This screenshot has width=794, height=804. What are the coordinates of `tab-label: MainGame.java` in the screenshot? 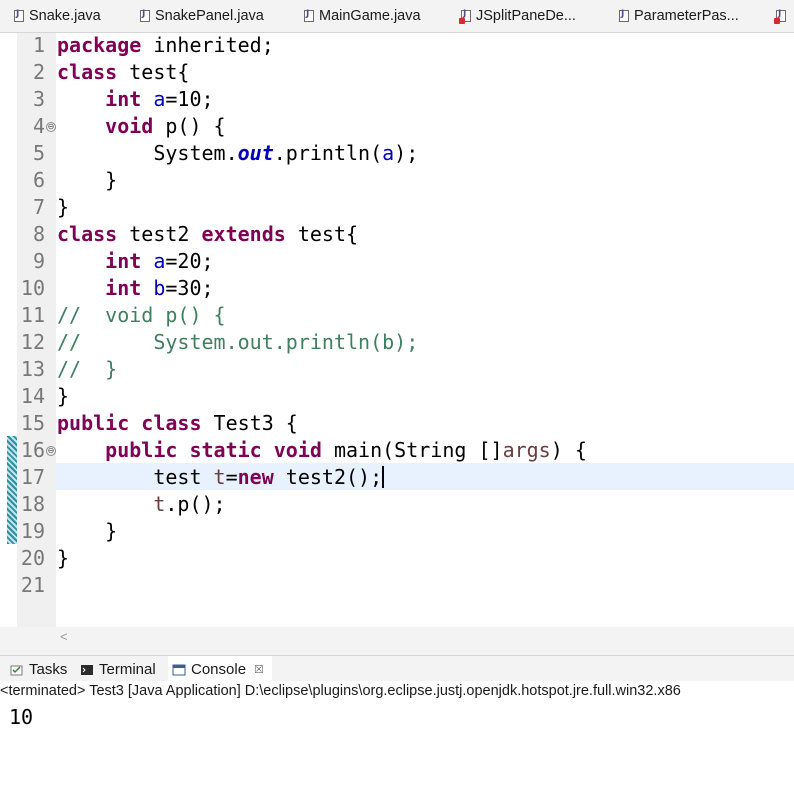 It's located at (370, 16).